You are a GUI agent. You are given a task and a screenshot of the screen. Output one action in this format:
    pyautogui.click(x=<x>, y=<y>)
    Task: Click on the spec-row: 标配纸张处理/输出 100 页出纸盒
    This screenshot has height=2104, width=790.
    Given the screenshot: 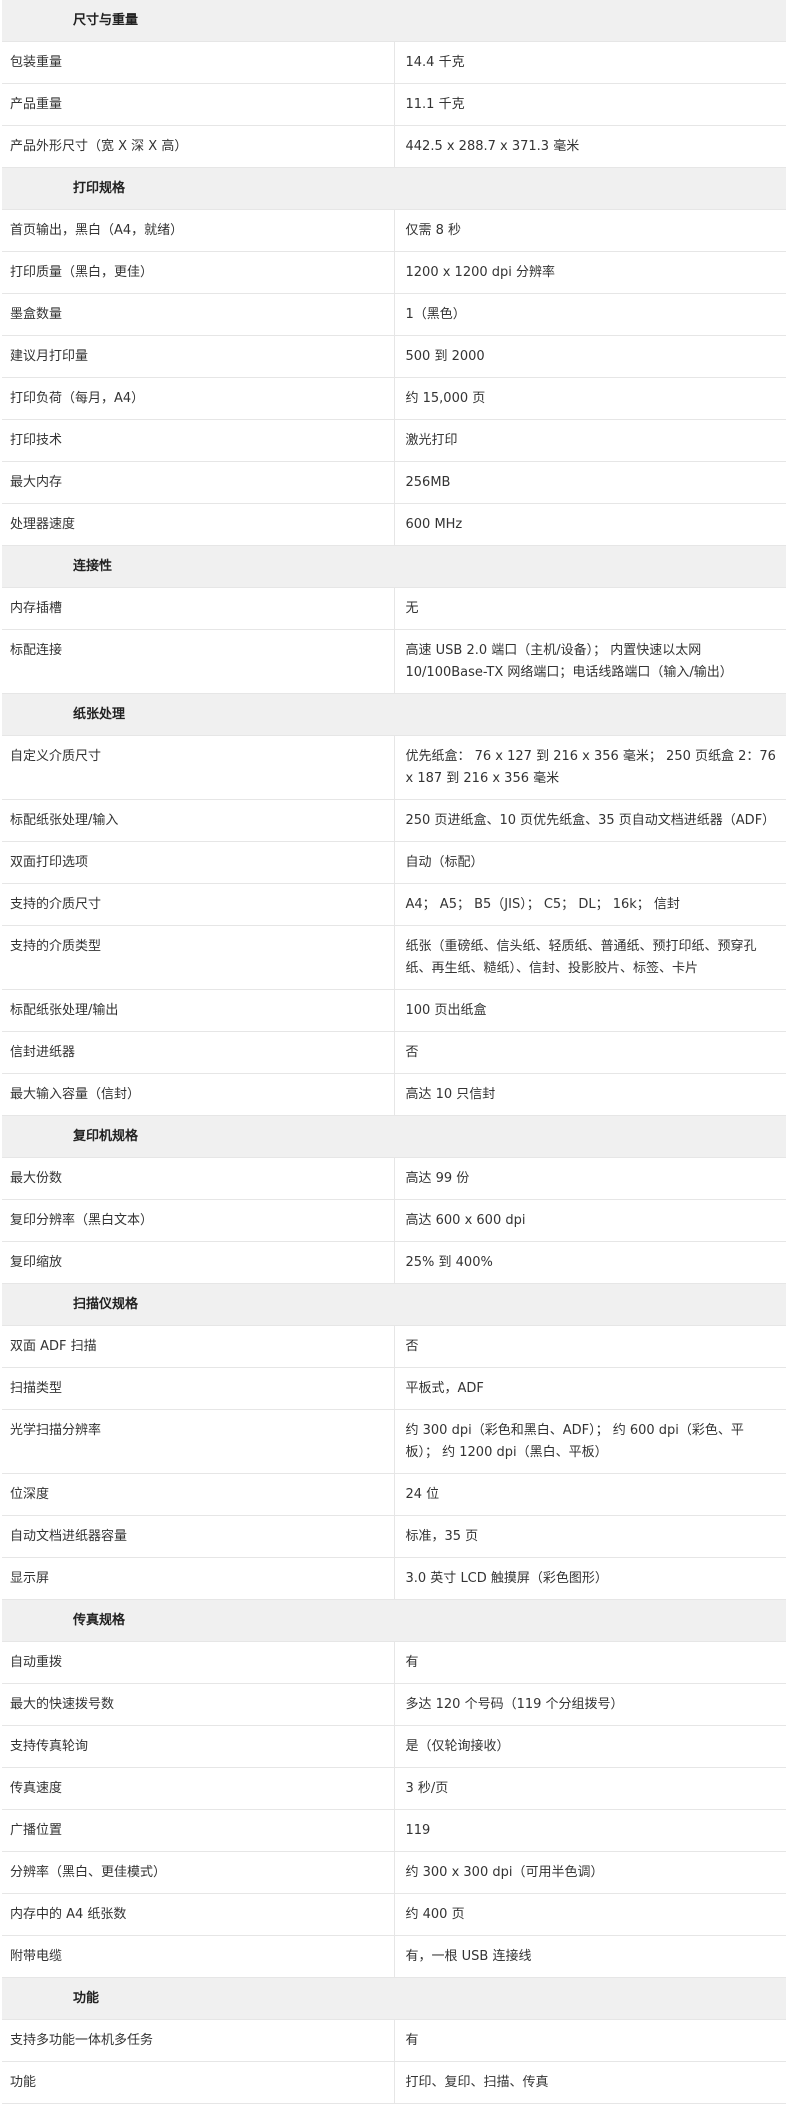 What is the action you would take?
    pyautogui.click(x=394, y=1010)
    